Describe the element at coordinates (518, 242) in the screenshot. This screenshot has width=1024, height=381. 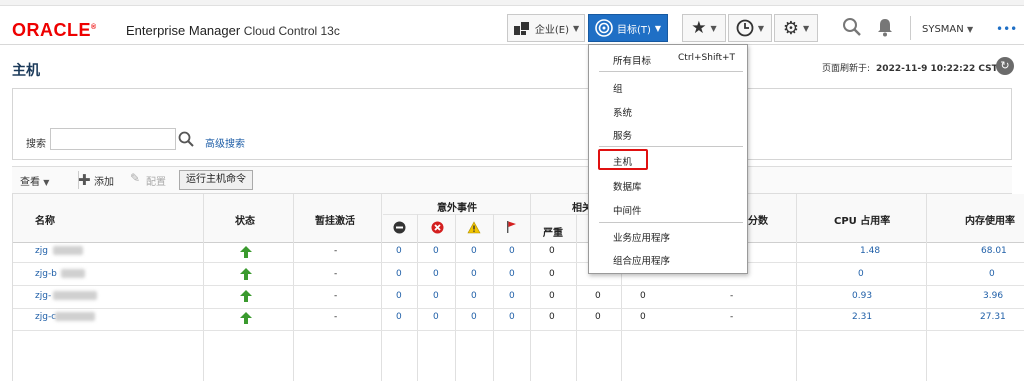
I see `header-bottom-border` at that location.